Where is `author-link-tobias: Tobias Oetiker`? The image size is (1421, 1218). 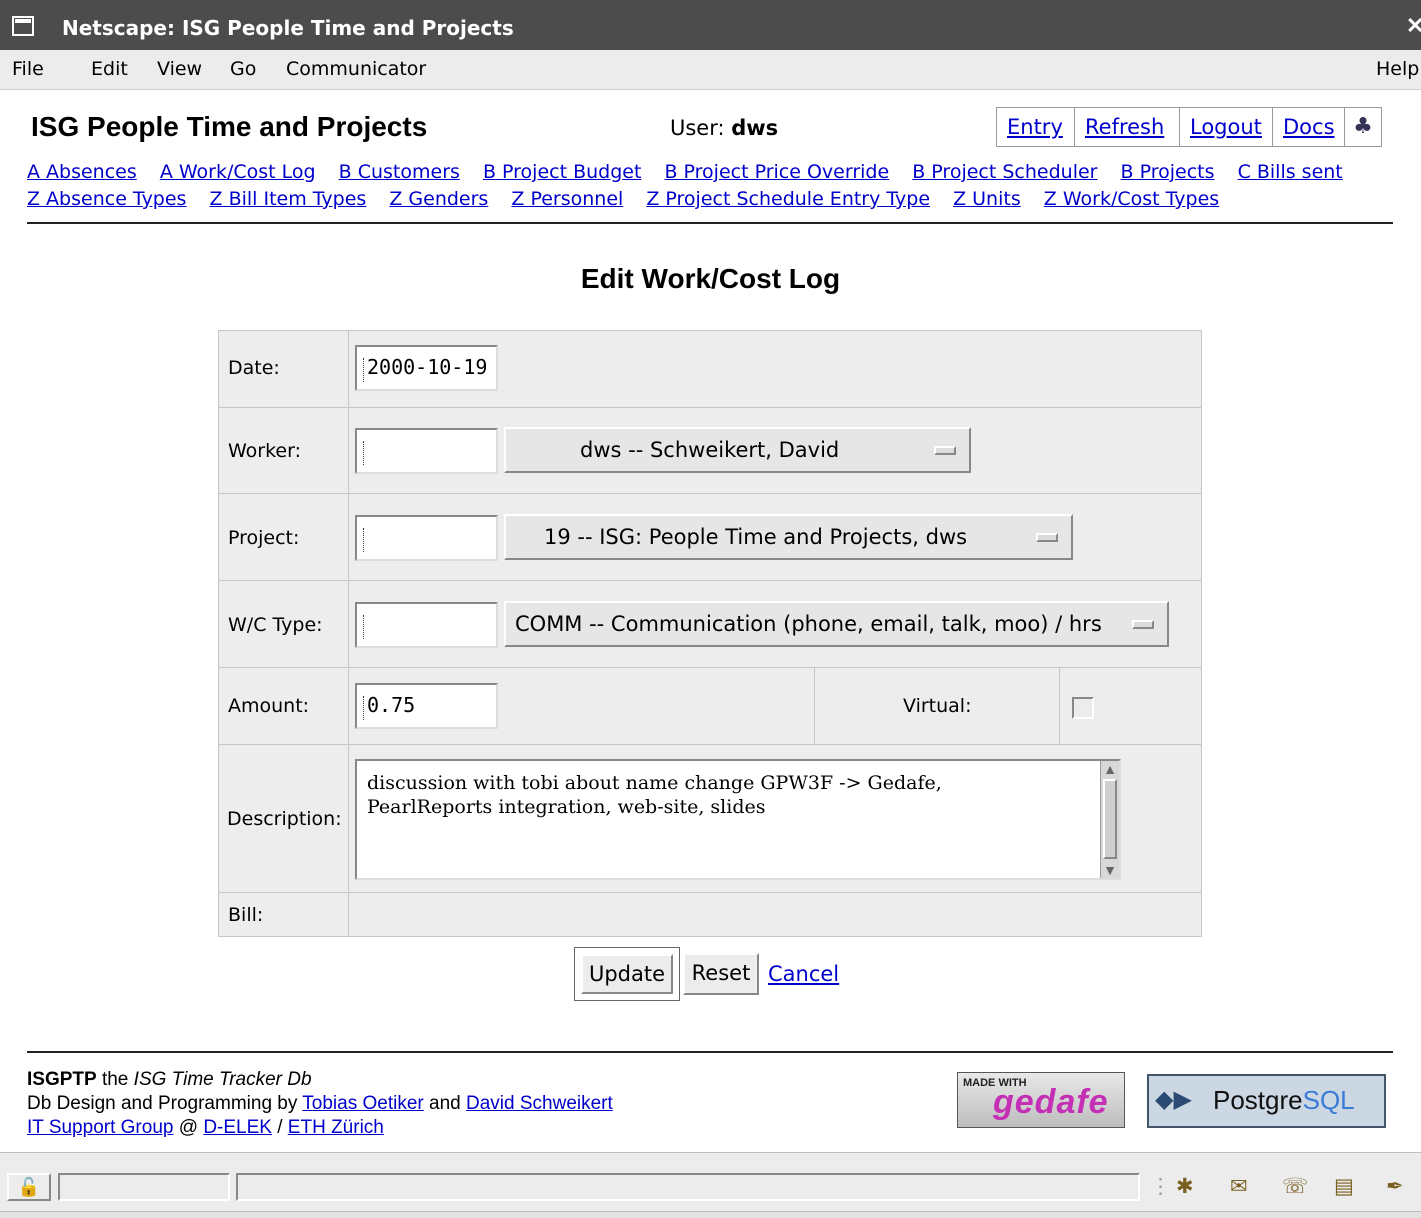 author-link-tobias: Tobias Oetiker is located at coordinates (362, 1103).